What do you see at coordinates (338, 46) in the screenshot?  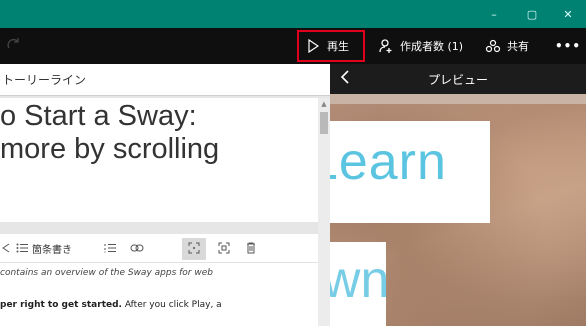 I see `play-label: 再生` at bounding box center [338, 46].